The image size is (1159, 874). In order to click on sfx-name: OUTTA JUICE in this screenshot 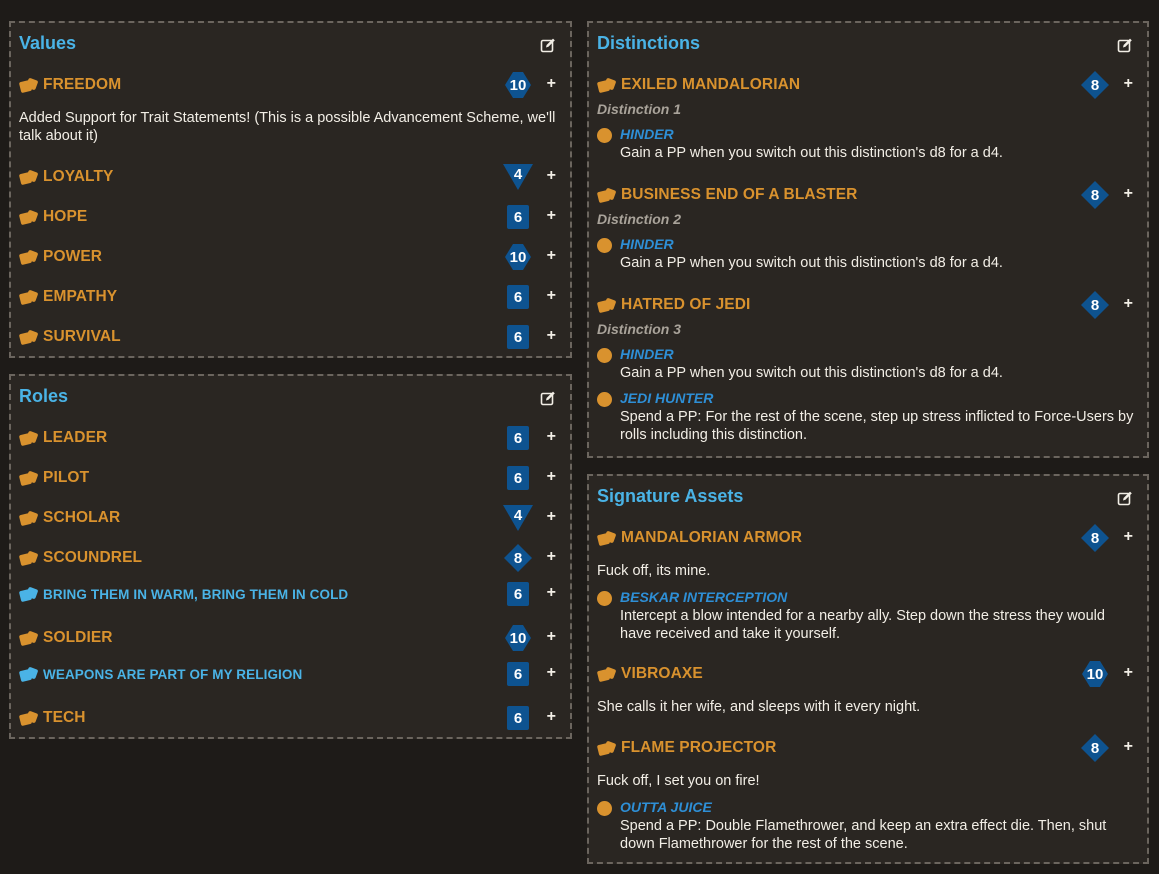, I will do `click(666, 807)`.